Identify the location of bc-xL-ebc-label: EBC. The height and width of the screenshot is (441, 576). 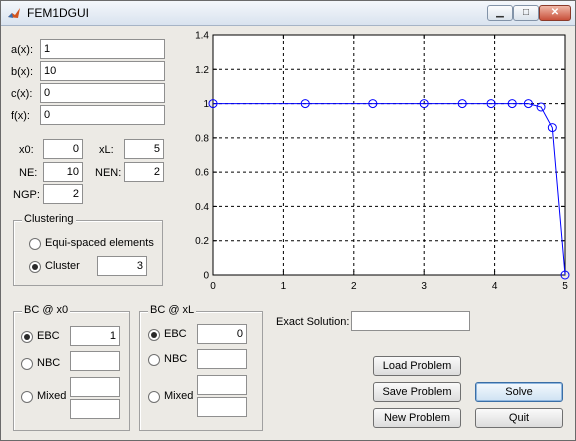
(175, 334).